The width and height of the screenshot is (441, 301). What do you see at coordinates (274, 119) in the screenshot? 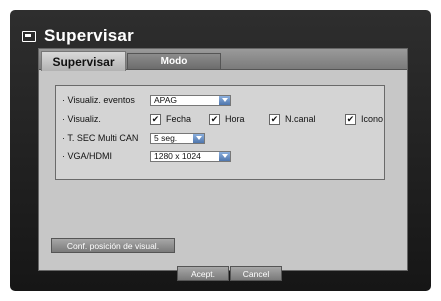
I see `ncanal-checkbox: ✔` at bounding box center [274, 119].